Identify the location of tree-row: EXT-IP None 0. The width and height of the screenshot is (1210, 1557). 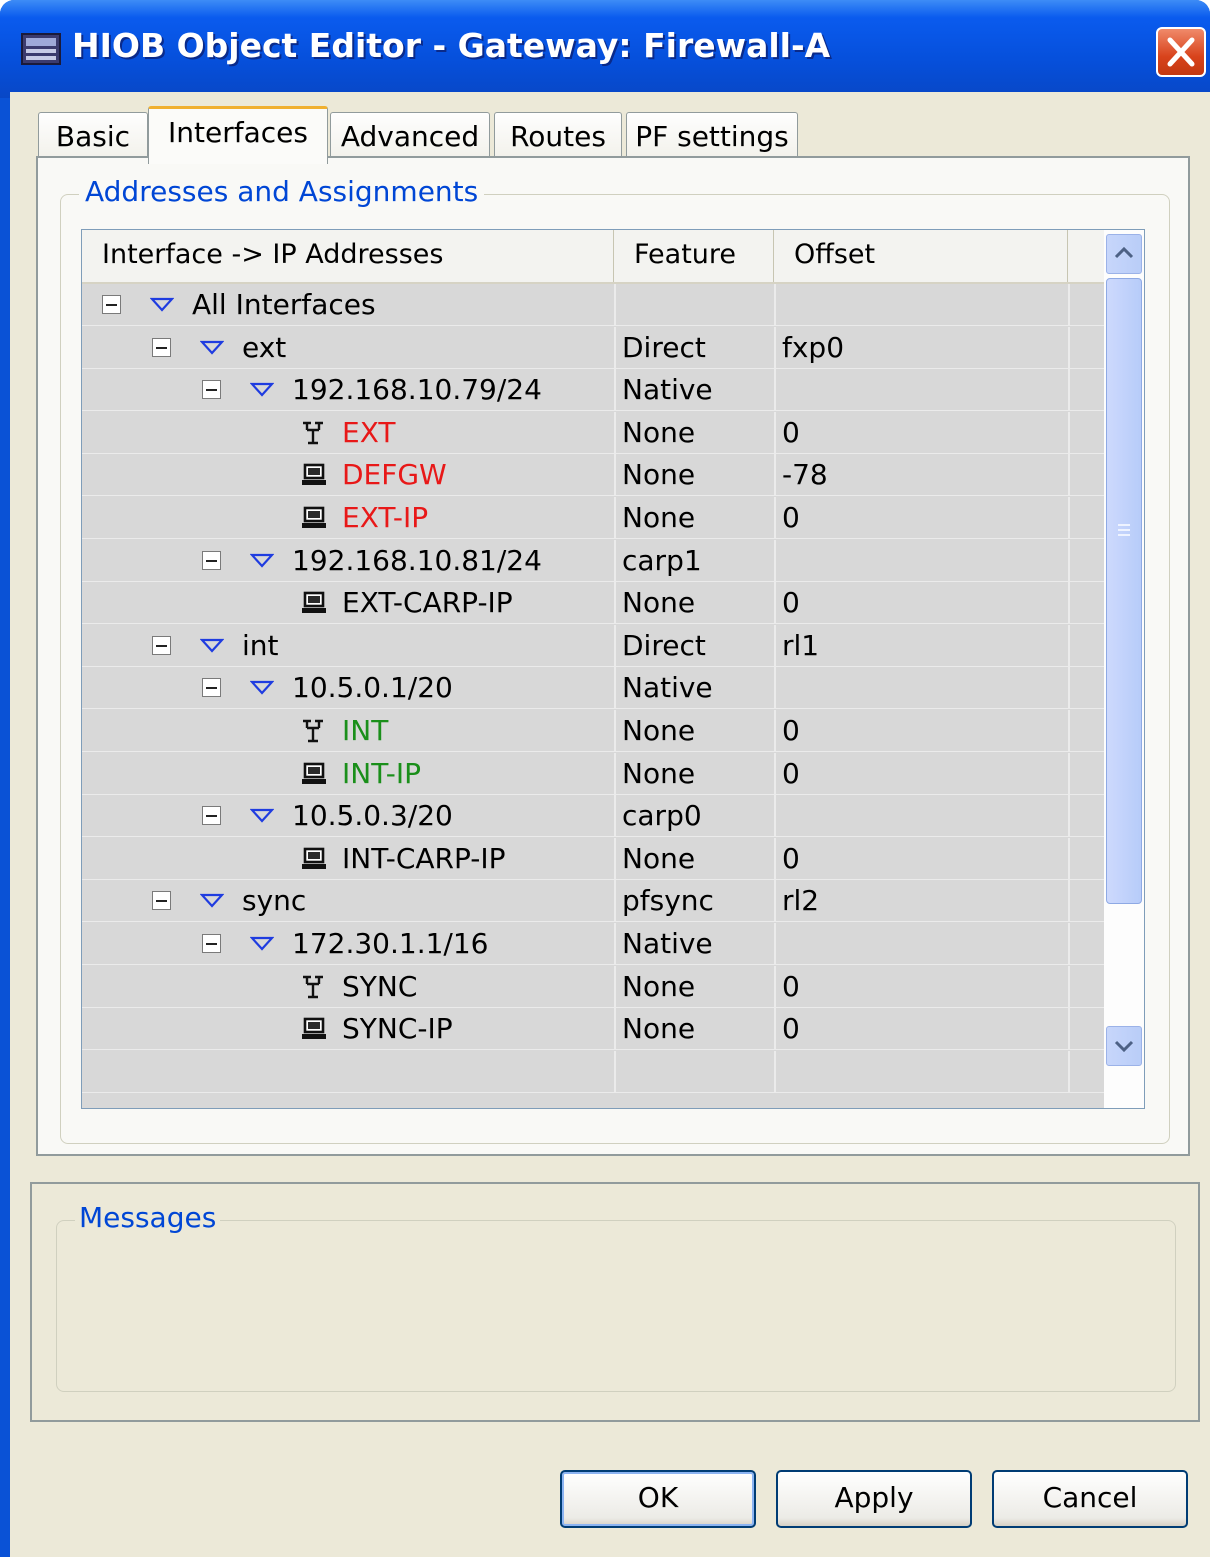
(593, 518).